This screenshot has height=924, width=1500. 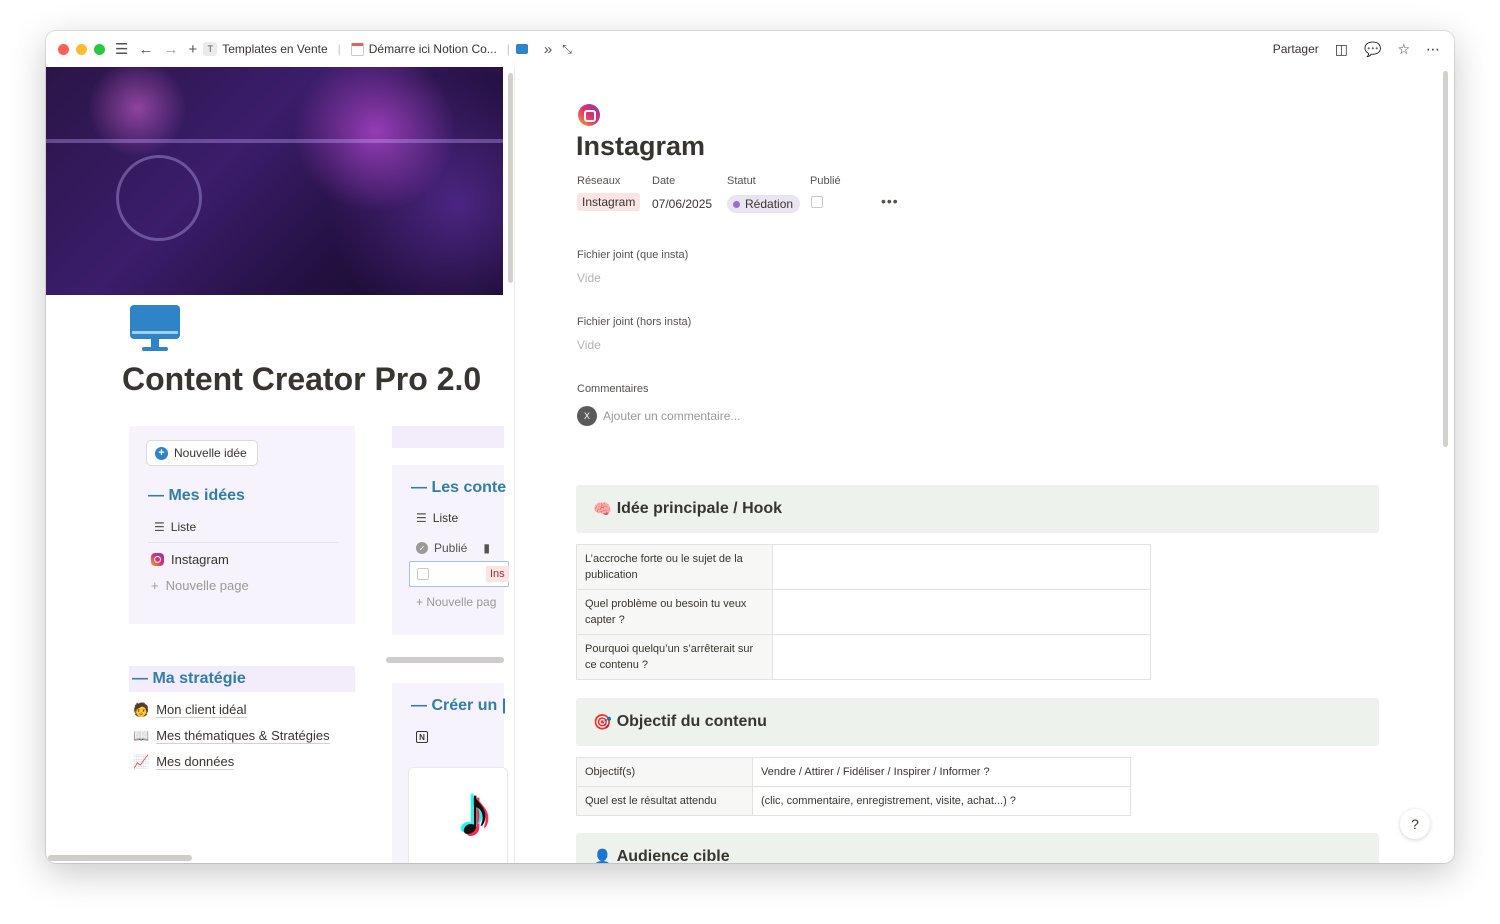 I want to click on row-checkbox, so click(x=423, y=574).